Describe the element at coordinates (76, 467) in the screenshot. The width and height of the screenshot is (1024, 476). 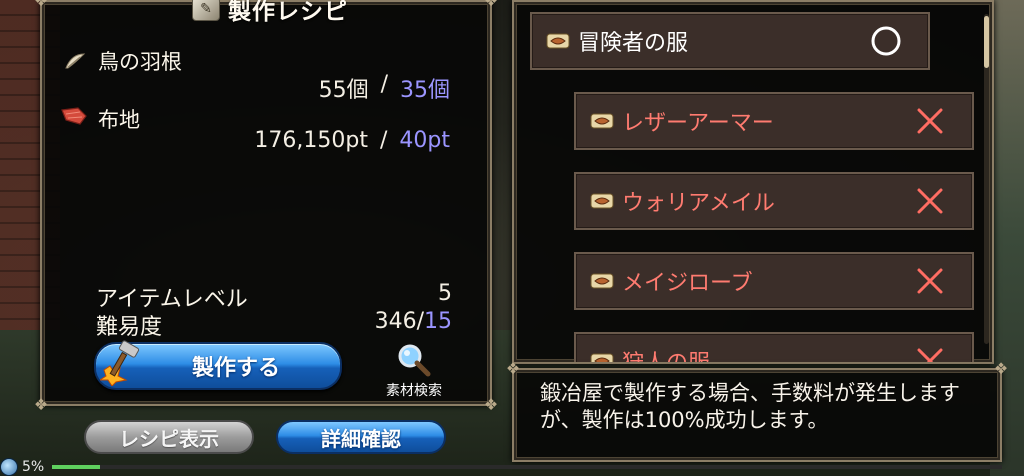
I see `progress-fill` at that location.